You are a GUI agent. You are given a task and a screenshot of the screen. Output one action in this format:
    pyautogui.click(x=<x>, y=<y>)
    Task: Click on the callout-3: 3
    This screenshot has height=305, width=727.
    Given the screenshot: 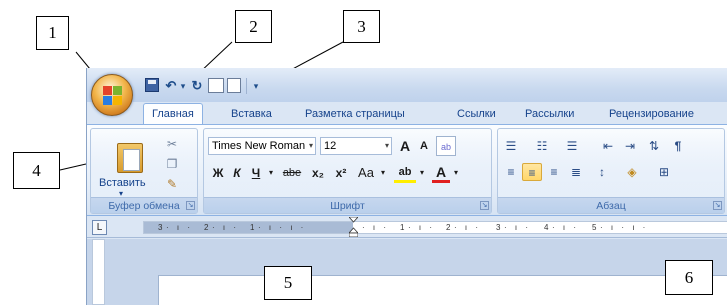 What is the action you would take?
    pyautogui.click(x=361, y=26)
    